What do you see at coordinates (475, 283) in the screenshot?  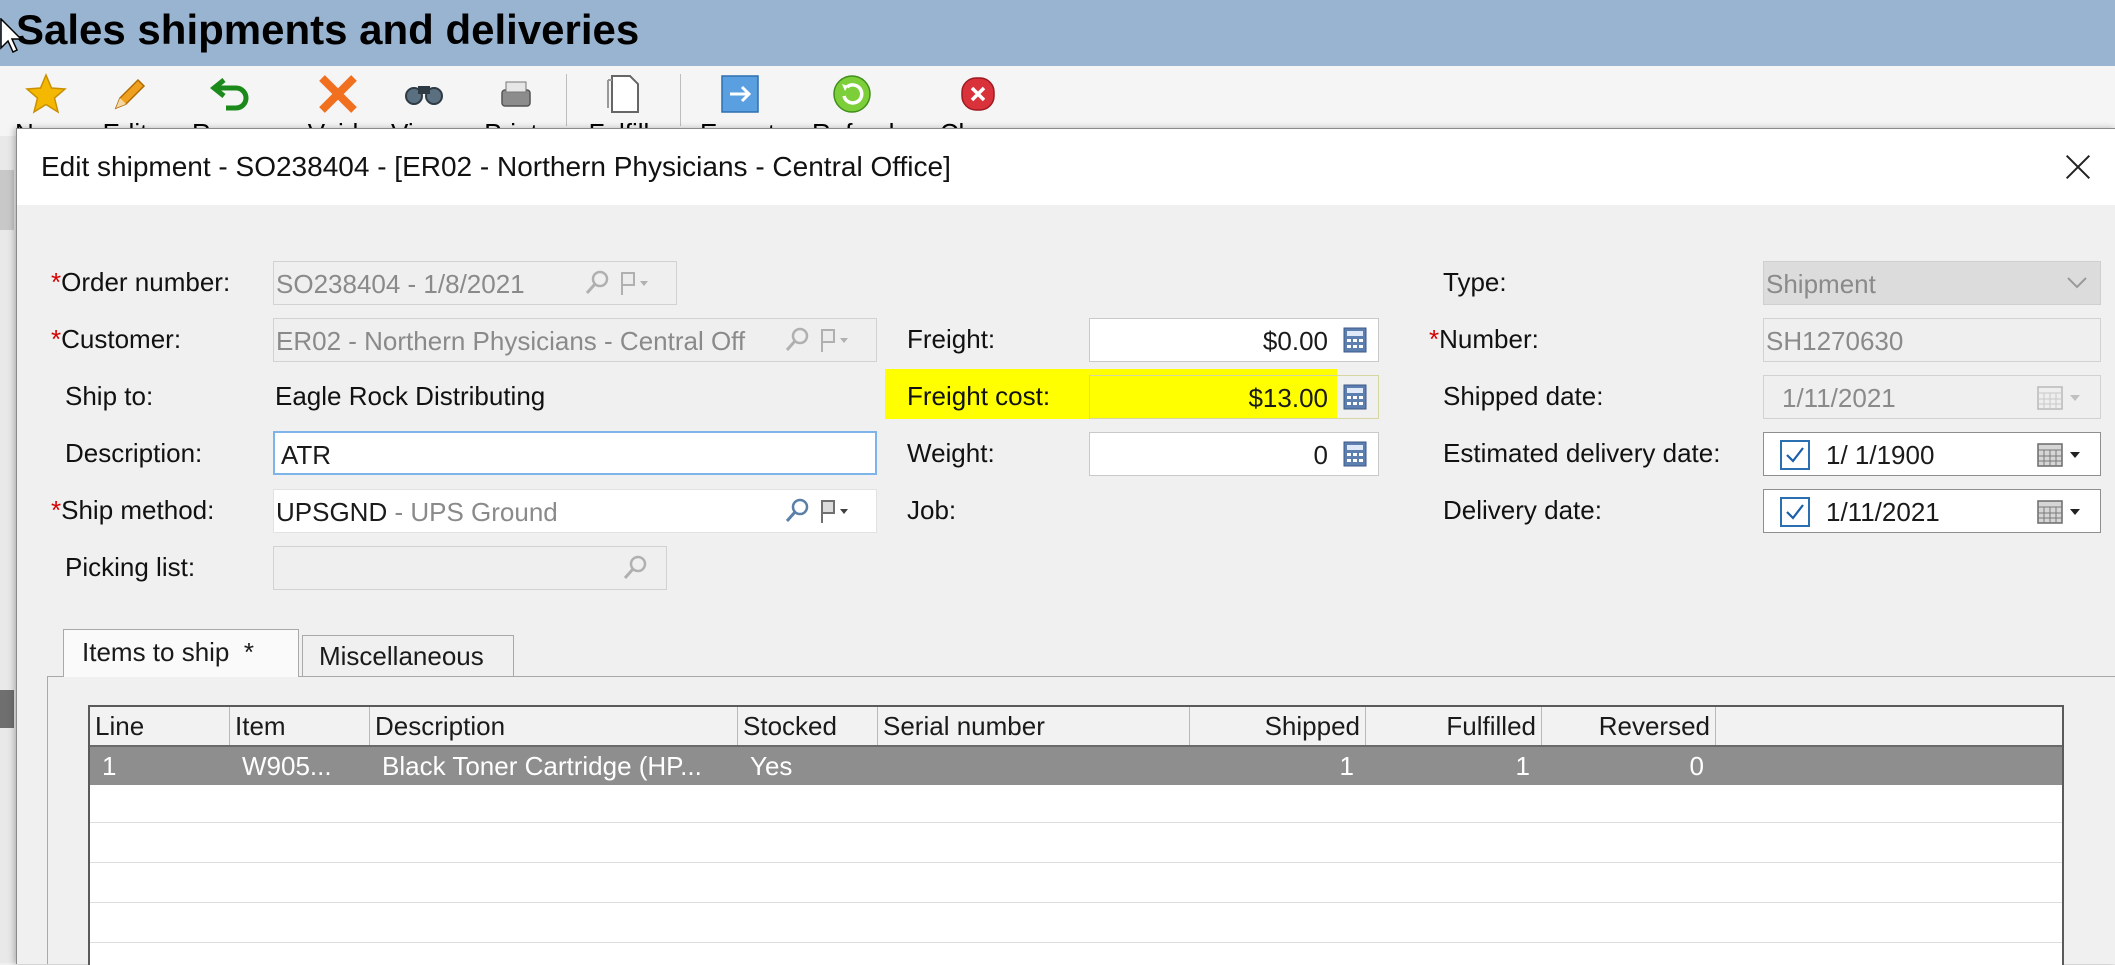 I see `order-number-field: SO238404 - 1/8/2021` at bounding box center [475, 283].